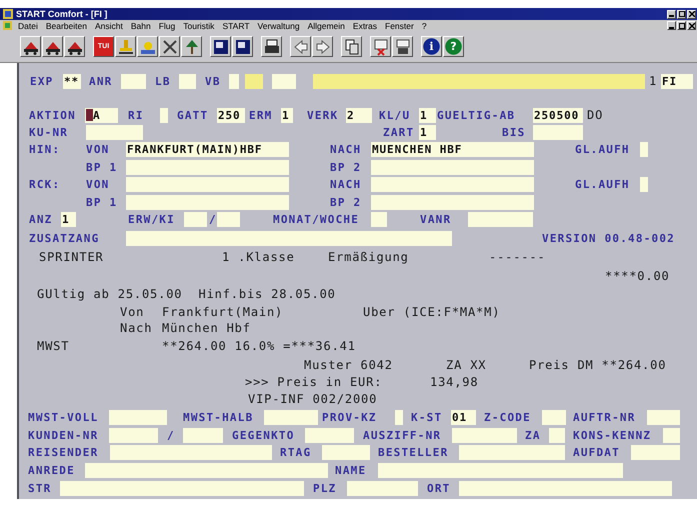  What do you see at coordinates (463, 417) in the screenshot?
I see `input-field: 01` at bounding box center [463, 417].